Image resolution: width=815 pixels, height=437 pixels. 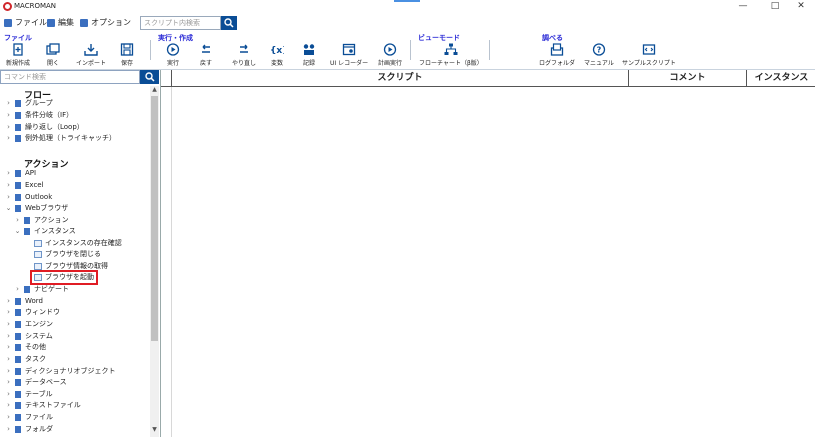 What do you see at coordinates (349, 63) in the screenshot?
I see `ui-recorder-button-label: UI レコーダー` at bounding box center [349, 63].